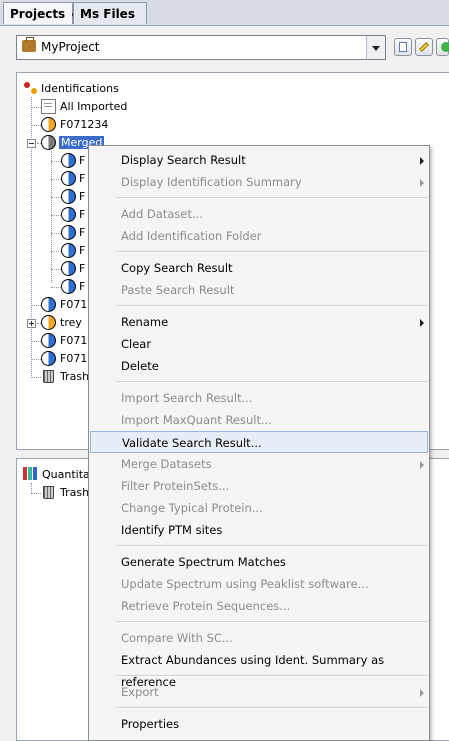  I want to click on menu-item-display-identification-summary: Display Identification Summary, so click(259, 182).